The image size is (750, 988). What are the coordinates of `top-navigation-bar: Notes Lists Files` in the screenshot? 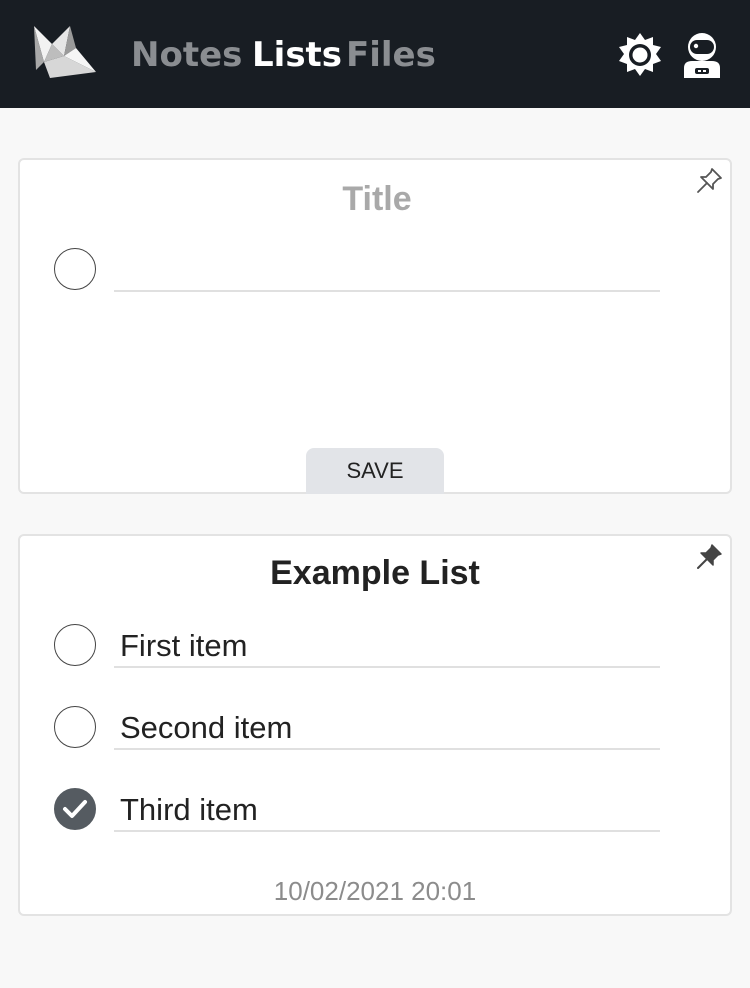 It's located at (375, 54).